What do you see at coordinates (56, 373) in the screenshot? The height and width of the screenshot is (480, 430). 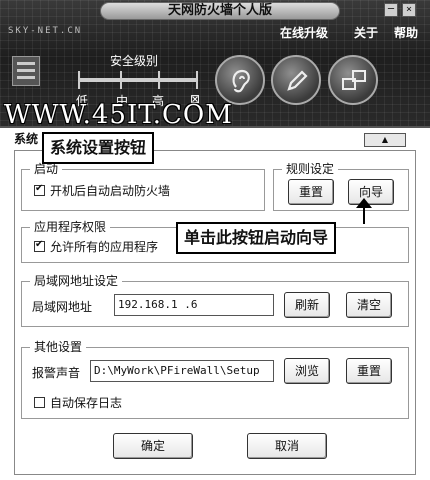 I see `alarm-sound-label: 报警声音` at bounding box center [56, 373].